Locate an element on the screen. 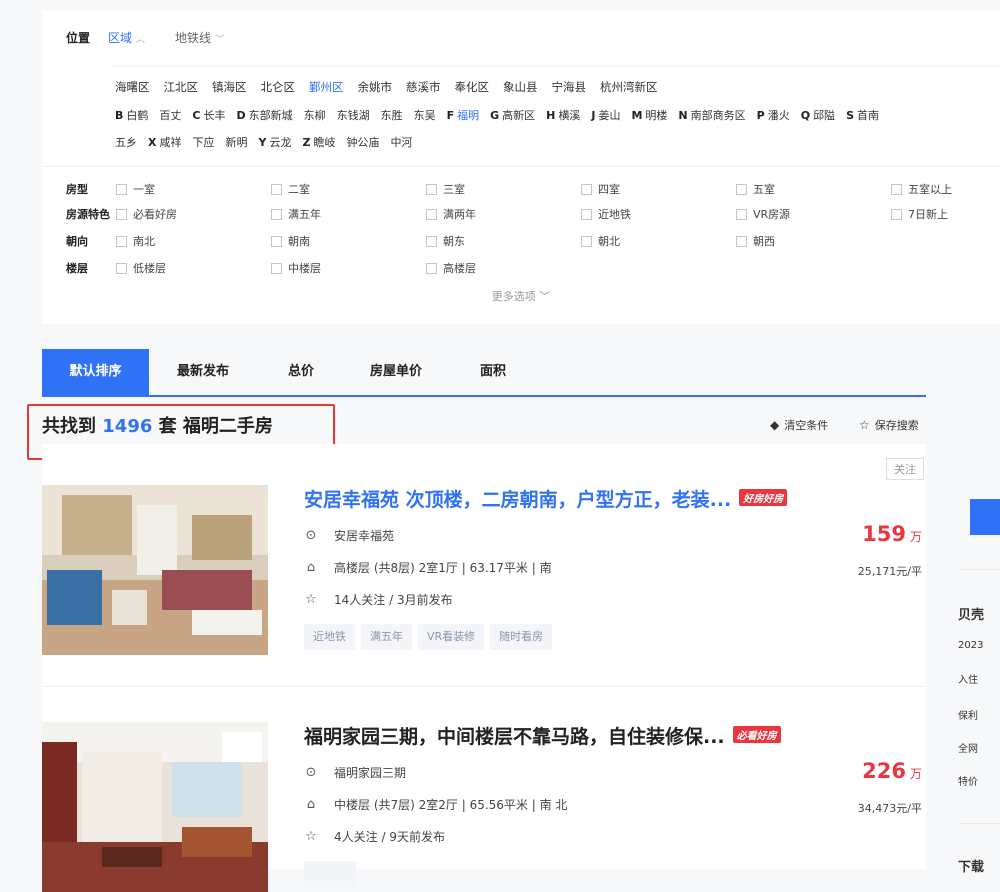  listing-title: 安居幸福苑 次顶楼，二房朝南，户型方正，老装... 好房好房 is located at coordinates (546, 498).